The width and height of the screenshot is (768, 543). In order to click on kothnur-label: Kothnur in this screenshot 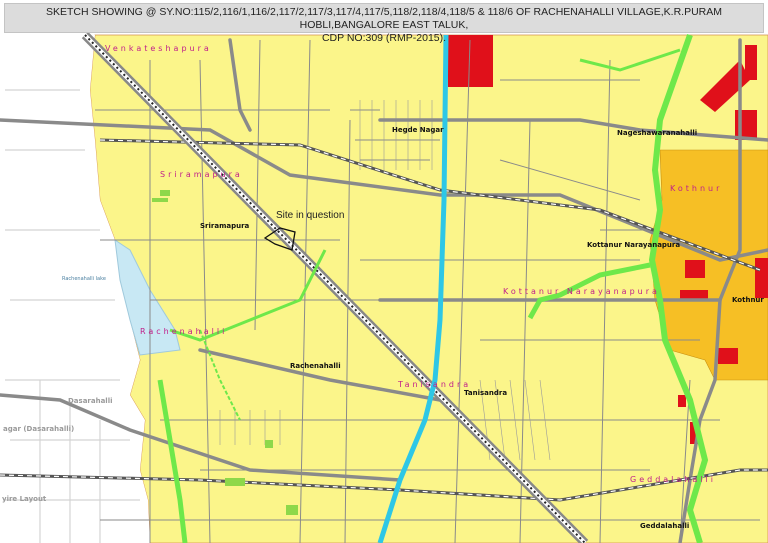, I will do `click(748, 300)`.